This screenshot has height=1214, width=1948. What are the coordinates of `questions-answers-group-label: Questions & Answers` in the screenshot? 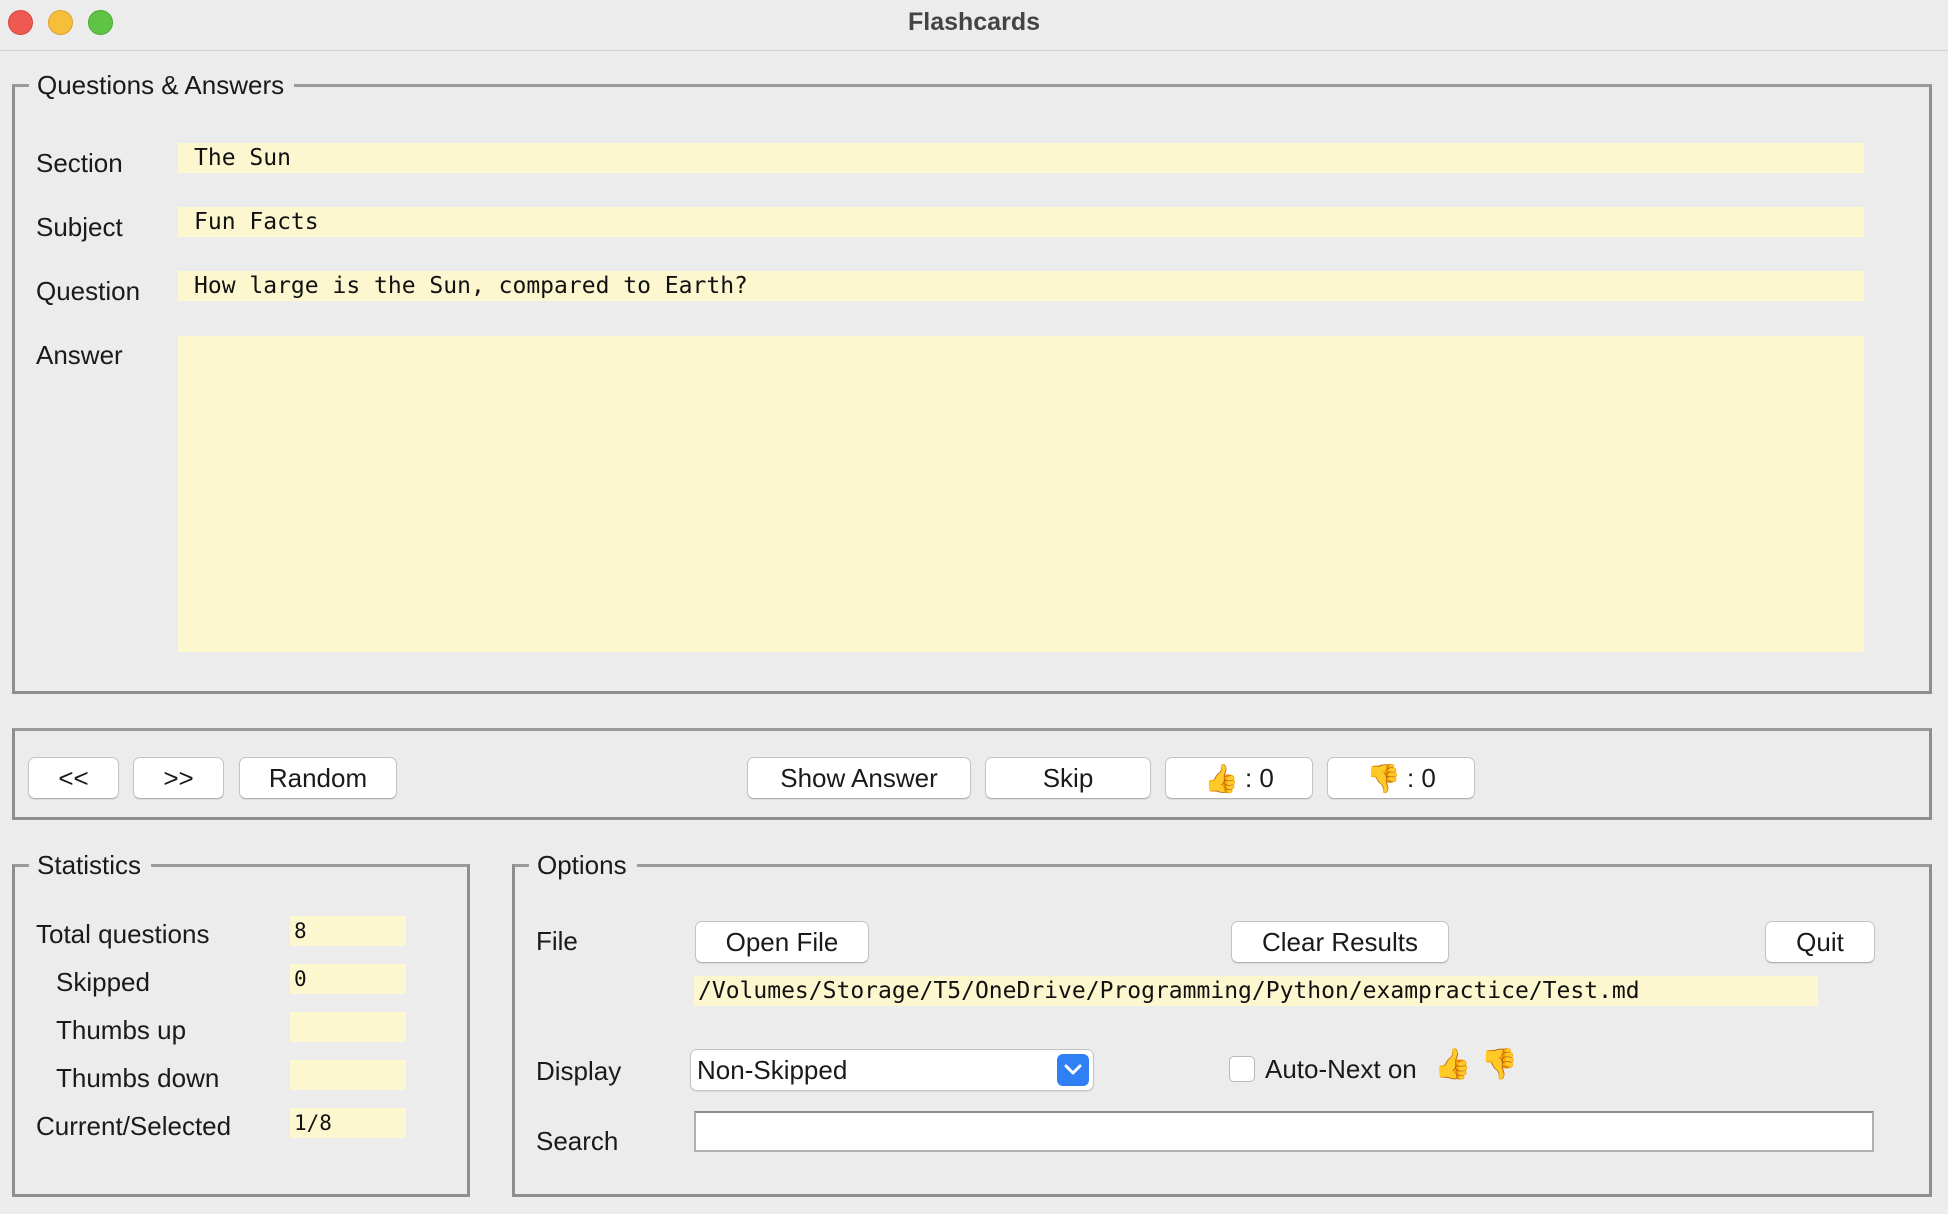 It's located at (162, 85).